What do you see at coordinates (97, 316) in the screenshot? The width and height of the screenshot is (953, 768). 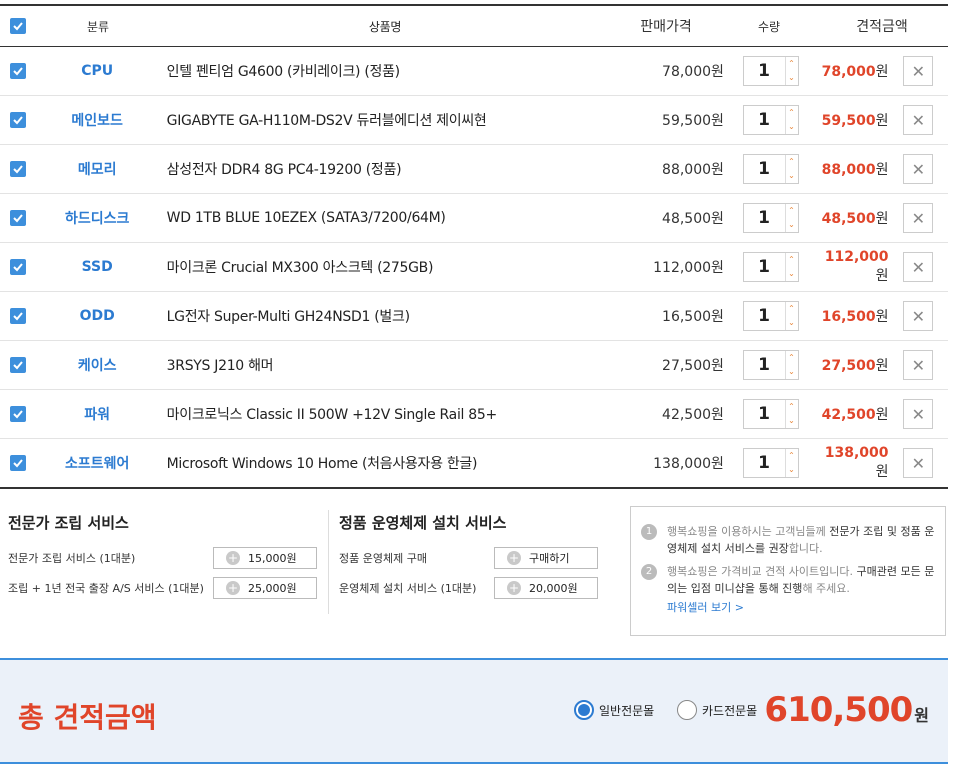 I see `row-category: ODD` at bounding box center [97, 316].